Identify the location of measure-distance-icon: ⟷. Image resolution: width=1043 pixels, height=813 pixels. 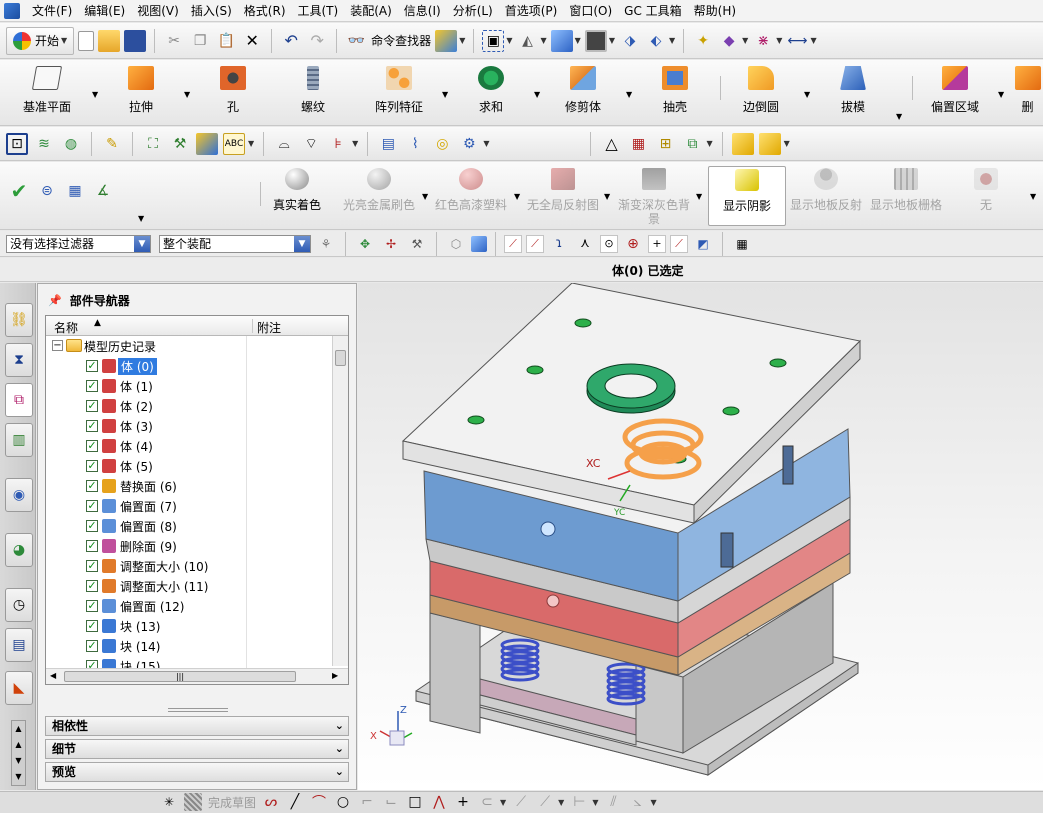
(797, 41).